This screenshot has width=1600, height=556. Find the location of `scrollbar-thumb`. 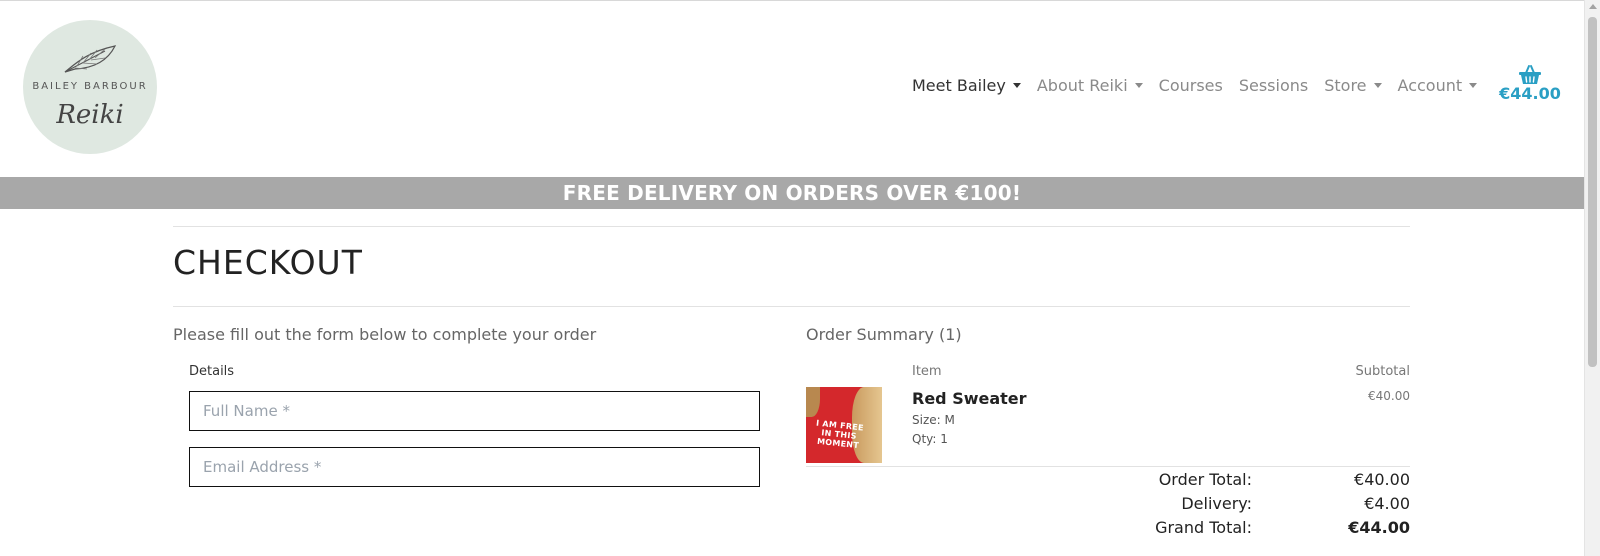

scrollbar-thumb is located at coordinates (1592, 192).